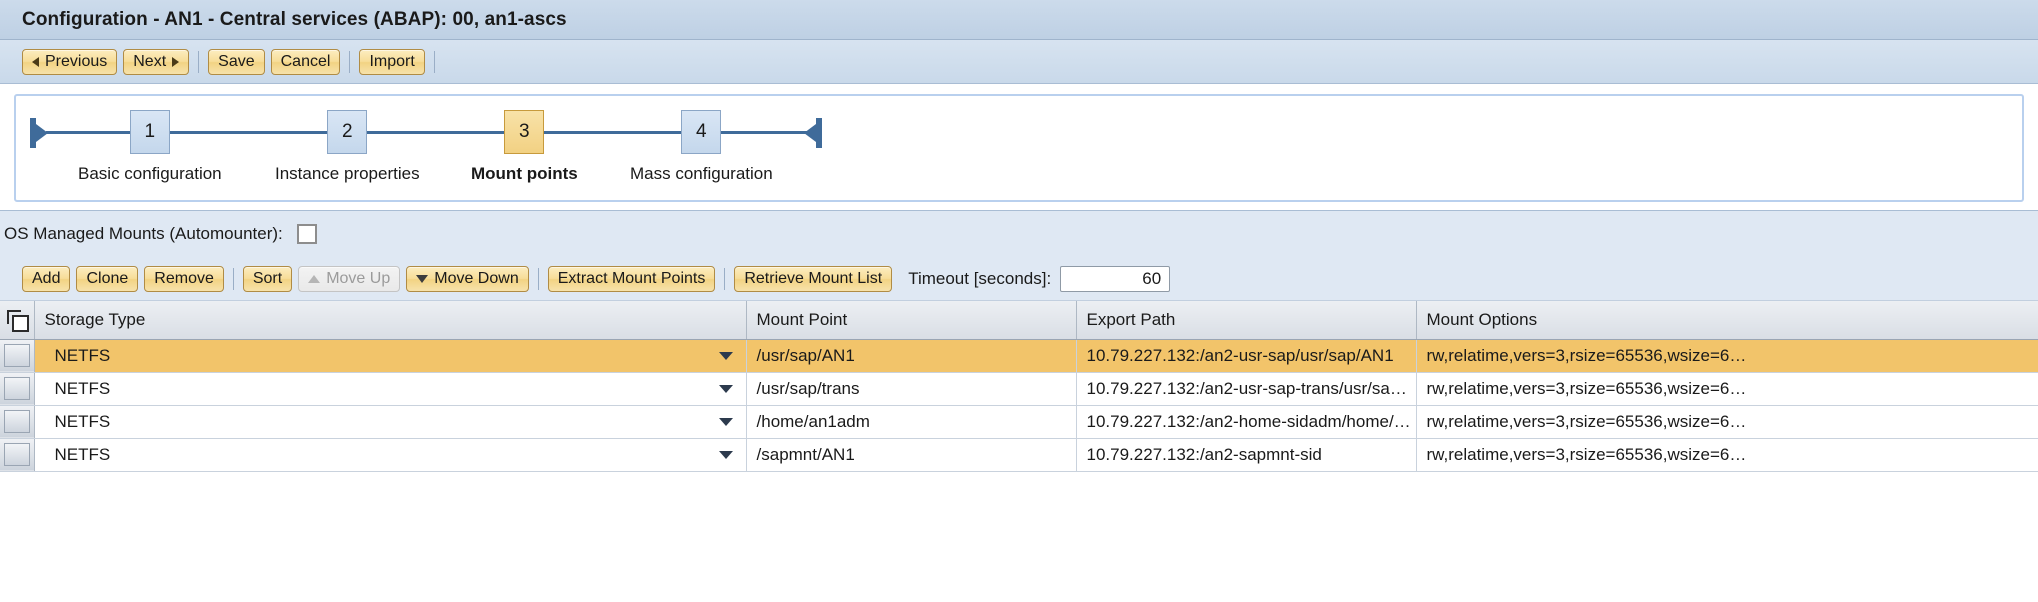  I want to click on save-button: Save, so click(236, 61).